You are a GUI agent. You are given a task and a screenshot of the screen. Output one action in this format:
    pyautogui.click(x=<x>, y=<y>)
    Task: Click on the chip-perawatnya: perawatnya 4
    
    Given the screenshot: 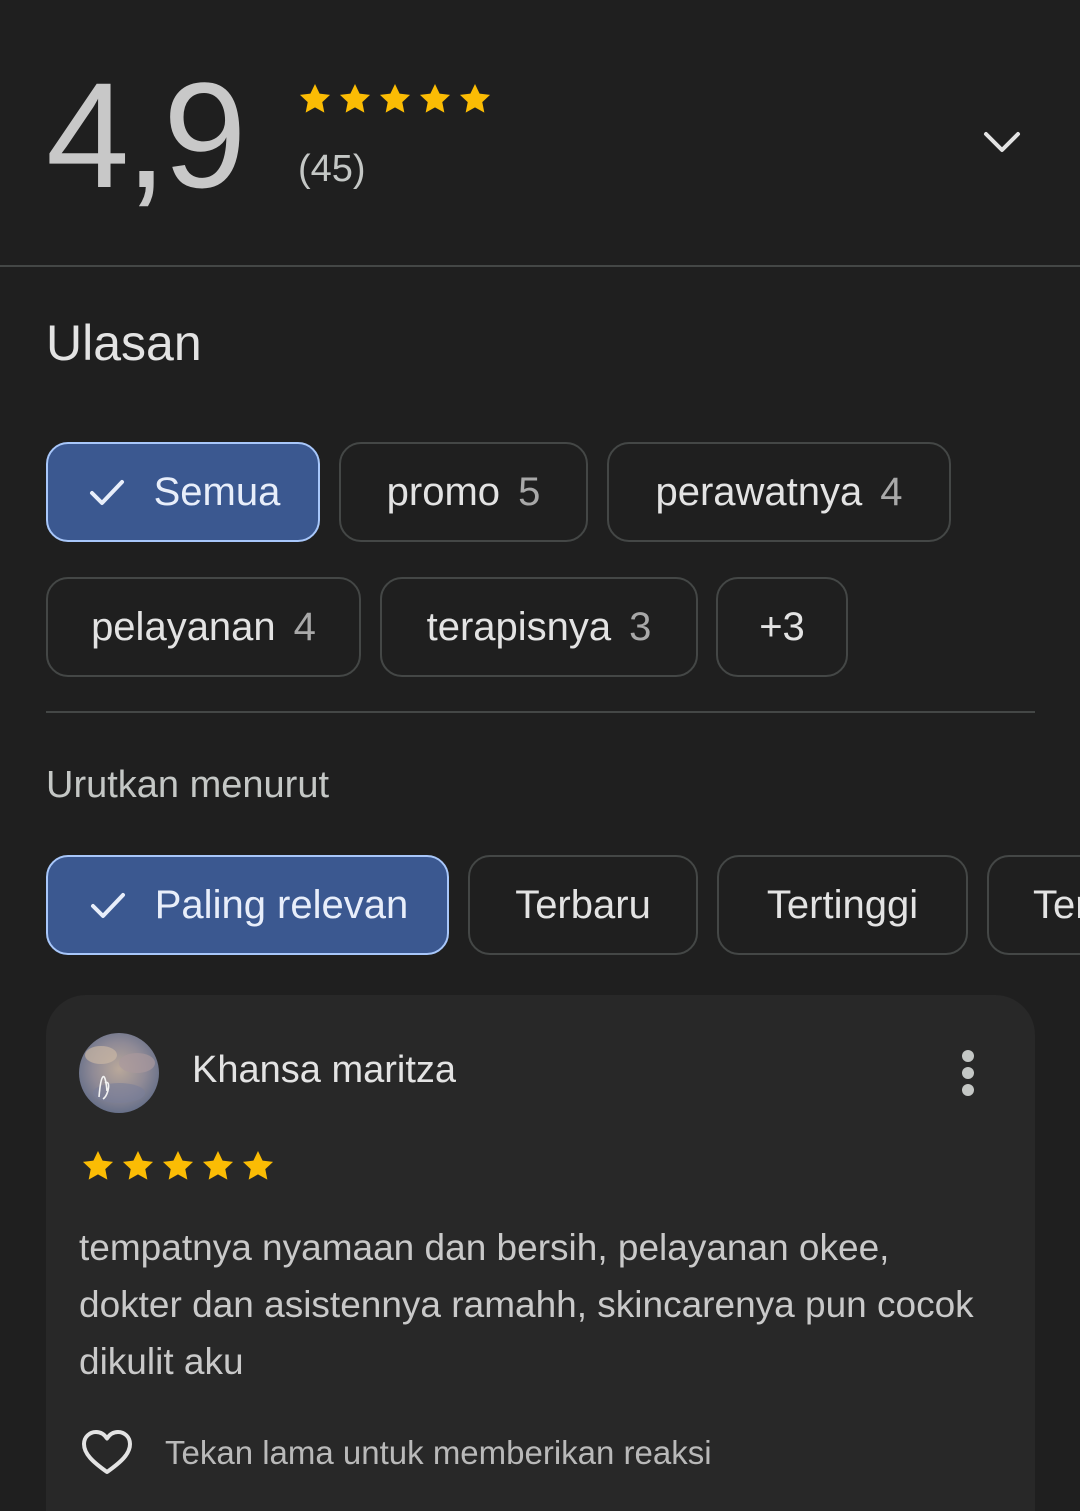 What is the action you would take?
    pyautogui.click(x=779, y=492)
    